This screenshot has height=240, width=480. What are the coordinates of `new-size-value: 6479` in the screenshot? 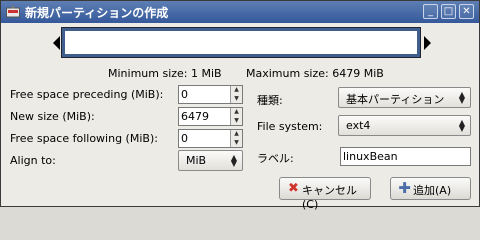 It's located at (195, 116).